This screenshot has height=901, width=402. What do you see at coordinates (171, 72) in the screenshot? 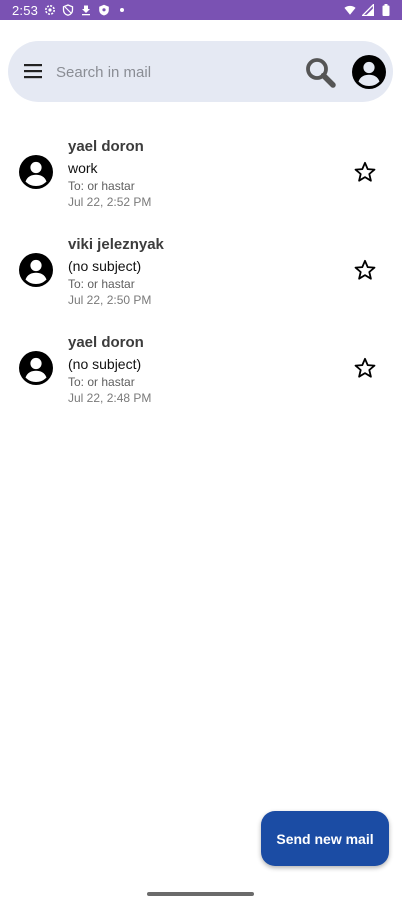
I see `search-input` at bounding box center [171, 72].